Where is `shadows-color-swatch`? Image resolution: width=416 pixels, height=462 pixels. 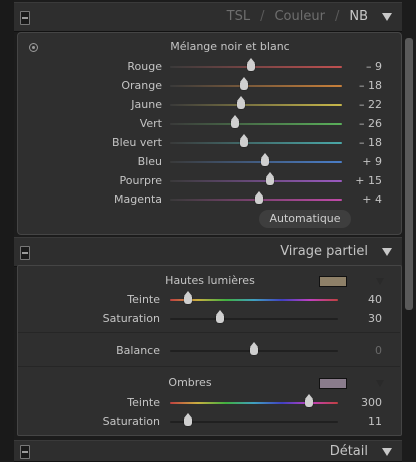 shadows-color-swatch is located at coordinates (333, 383).